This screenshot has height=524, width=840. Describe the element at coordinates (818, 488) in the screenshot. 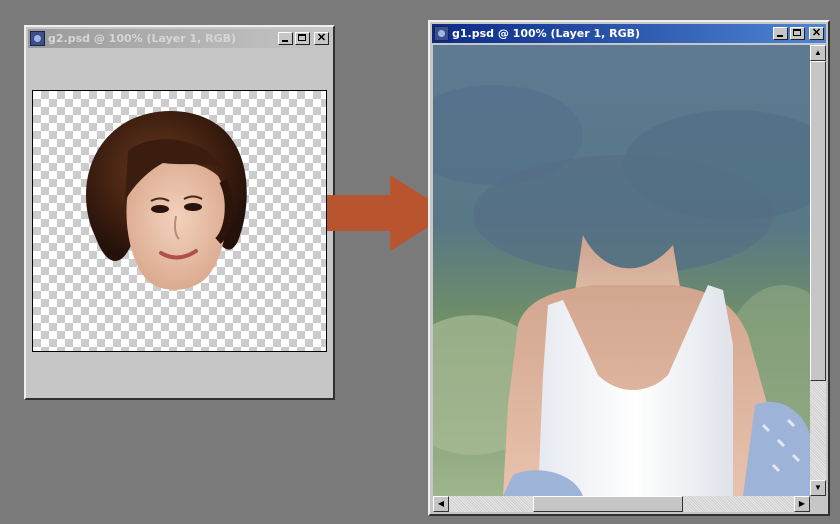

I see `scroll-down-button: ▼` at that location.